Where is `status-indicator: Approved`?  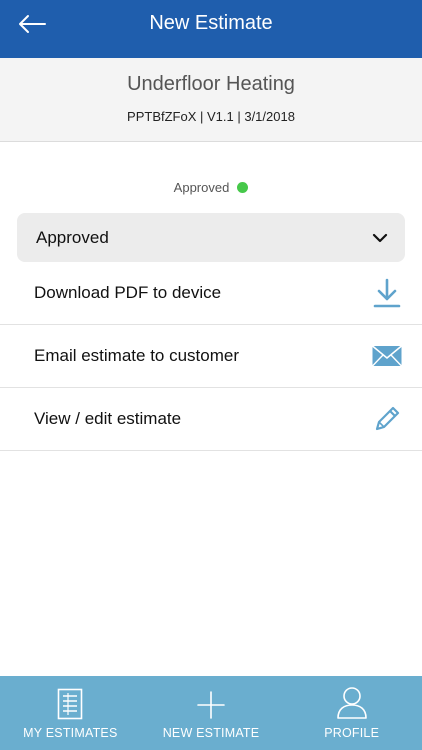
status-indicator: Approved is located at coordinates (211, 187).